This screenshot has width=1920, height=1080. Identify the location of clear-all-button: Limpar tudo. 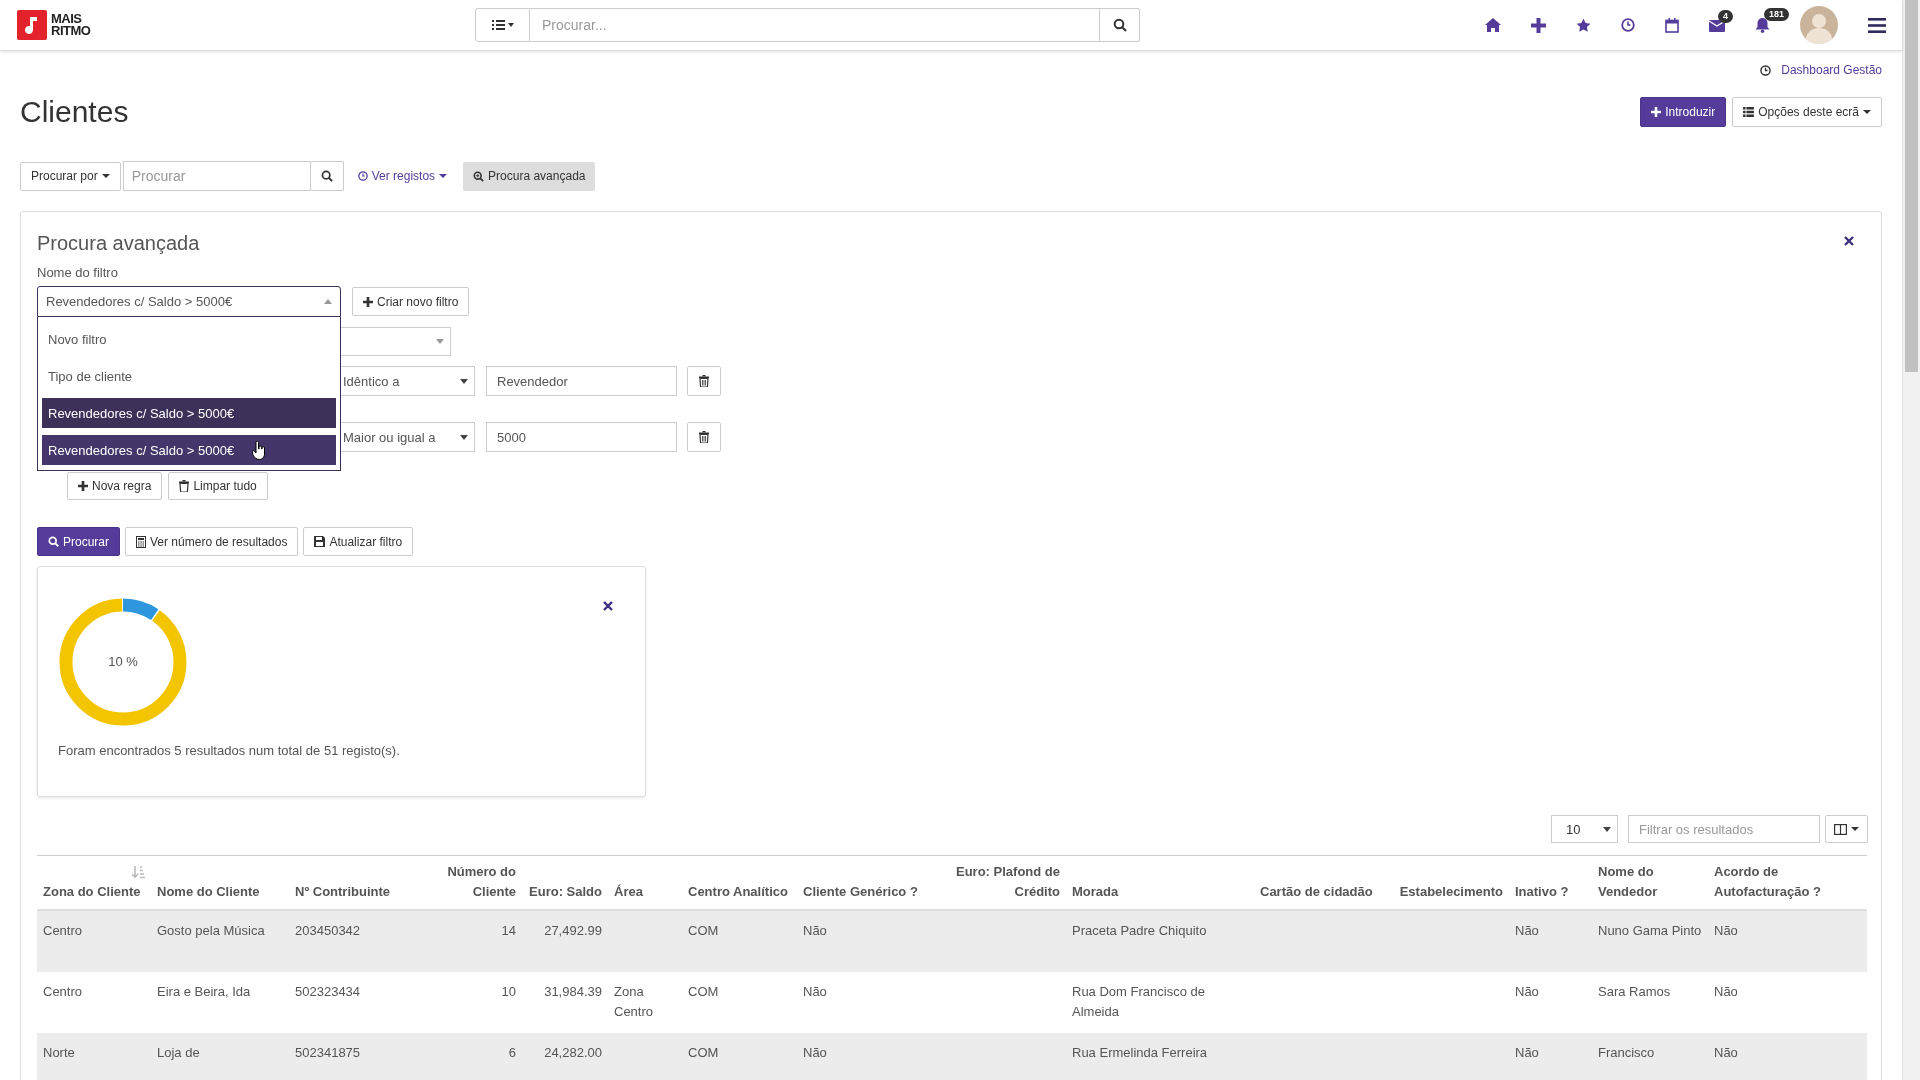
(218, 486).